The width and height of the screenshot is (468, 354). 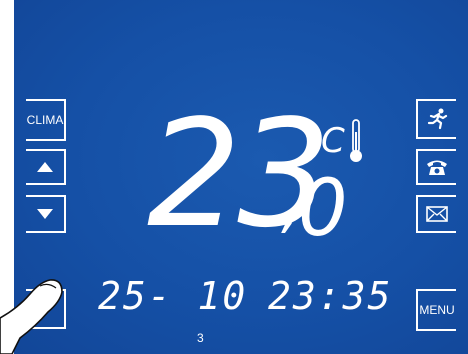 I want to click on up-button, so click(x=46, y=167).